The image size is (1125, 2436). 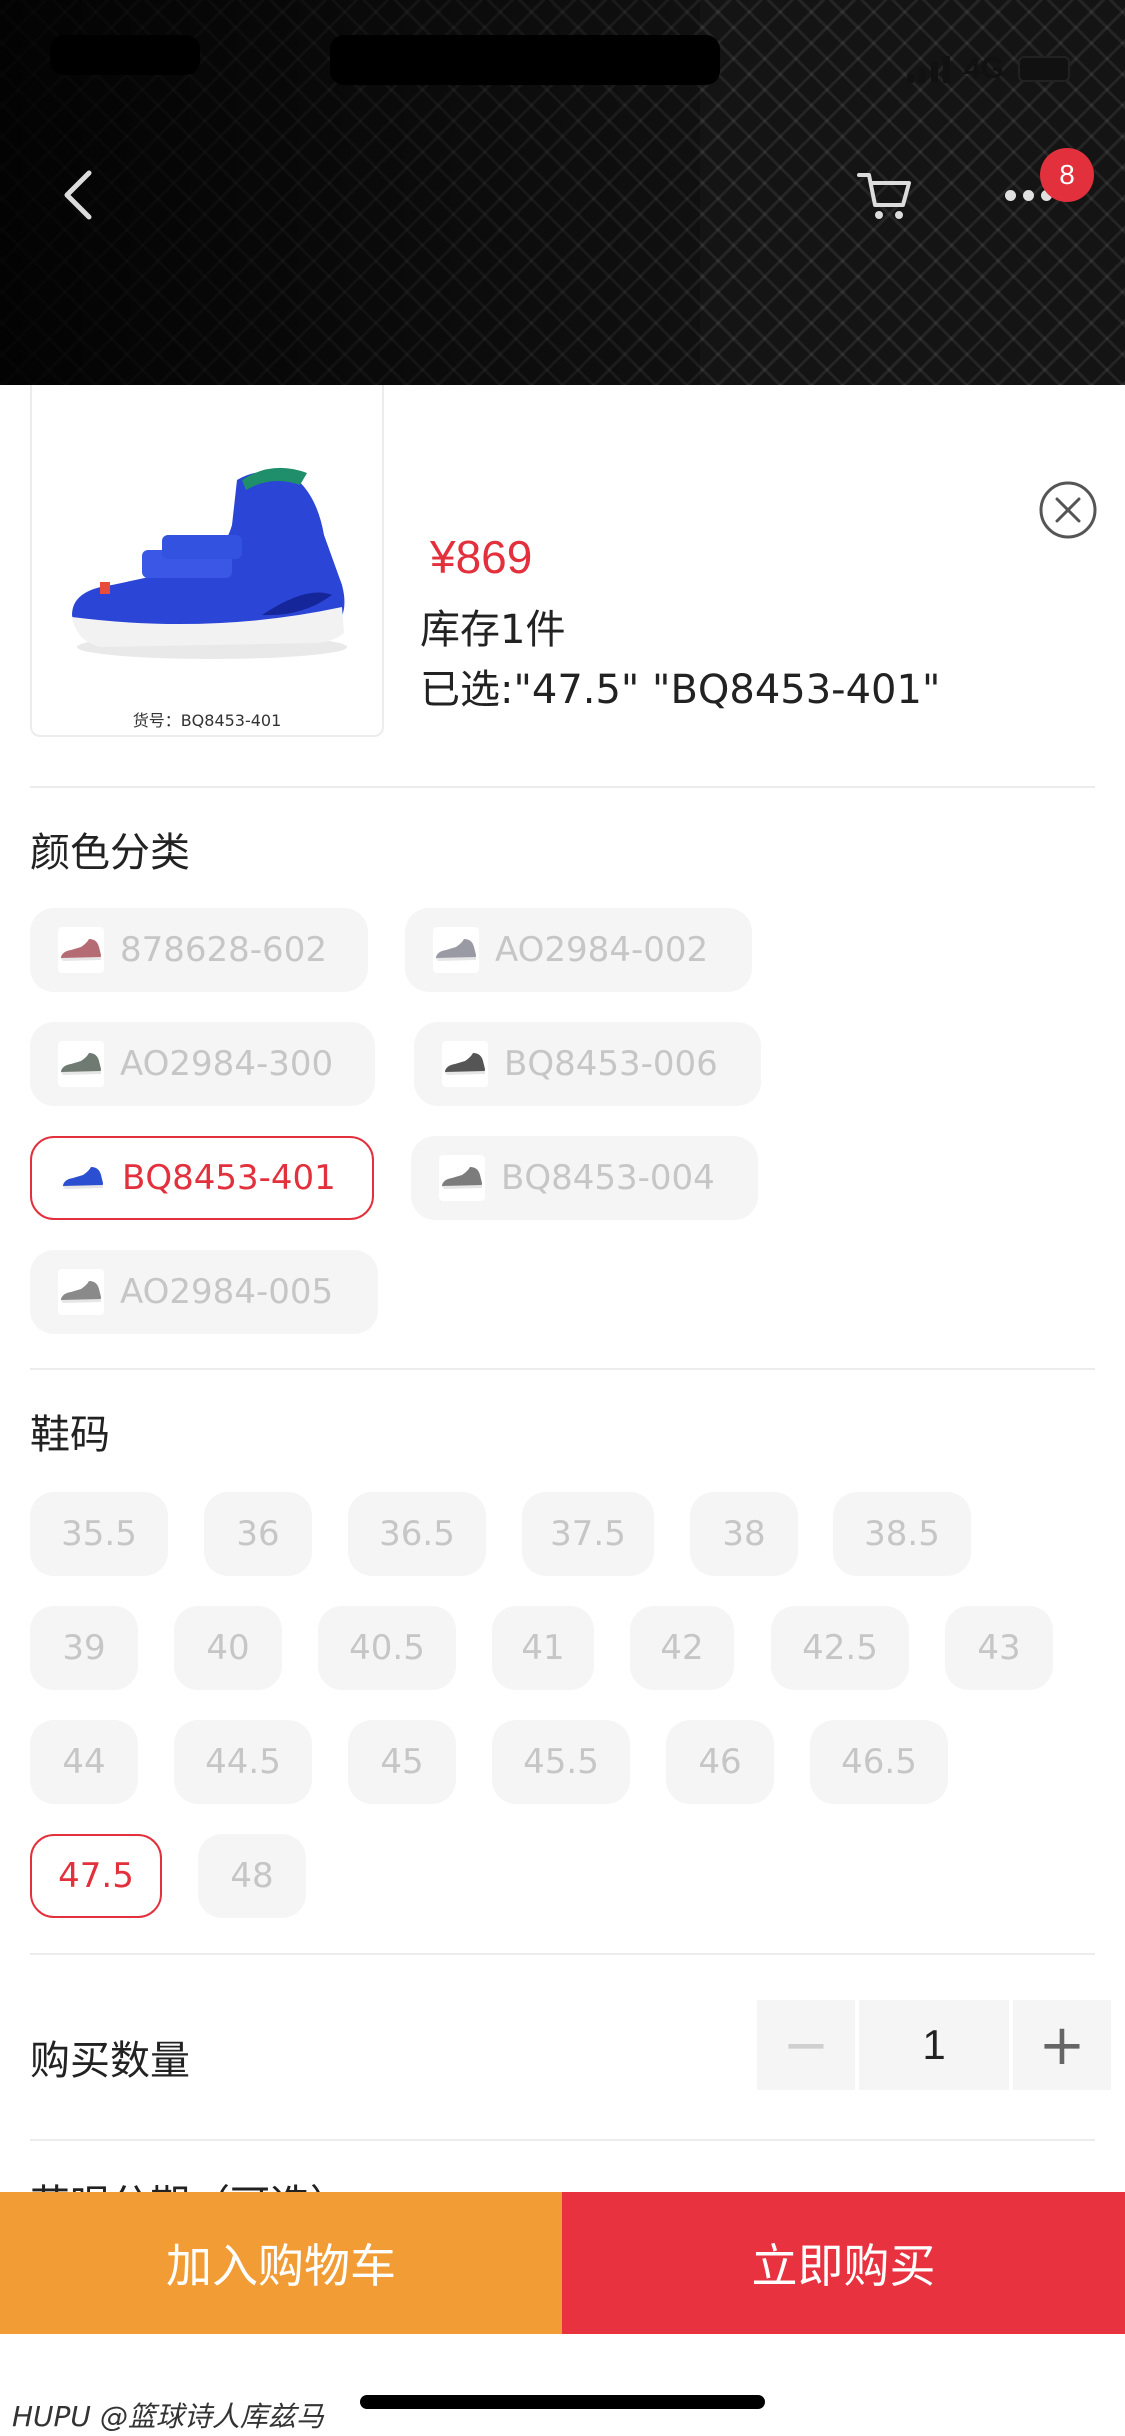 What do you see at coordinates (611, 1064) in the screenshot?
I see `color-option-label: BQ8453-006` at bounding box center [611, 1064].